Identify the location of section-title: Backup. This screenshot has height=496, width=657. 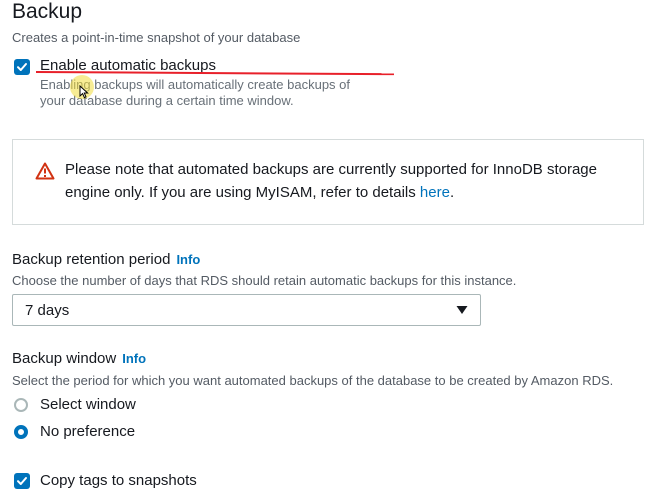
(47, 11).